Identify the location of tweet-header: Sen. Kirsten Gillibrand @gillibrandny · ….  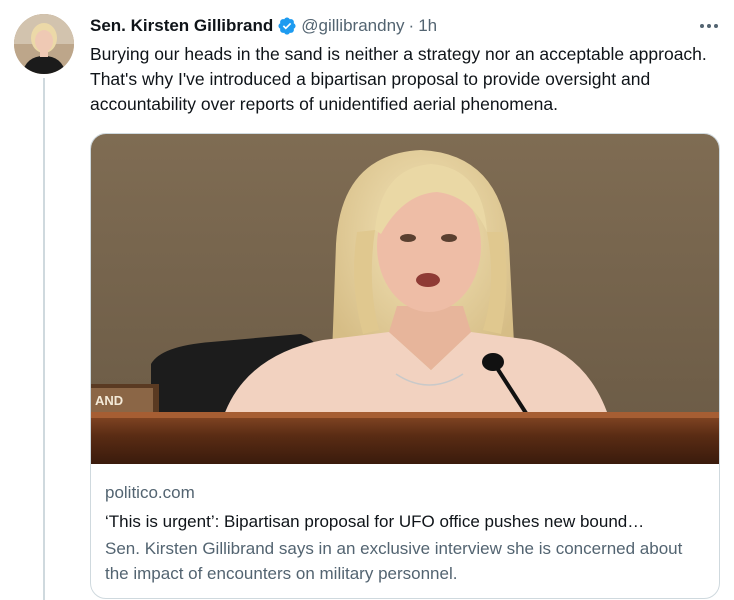
(263, 26).